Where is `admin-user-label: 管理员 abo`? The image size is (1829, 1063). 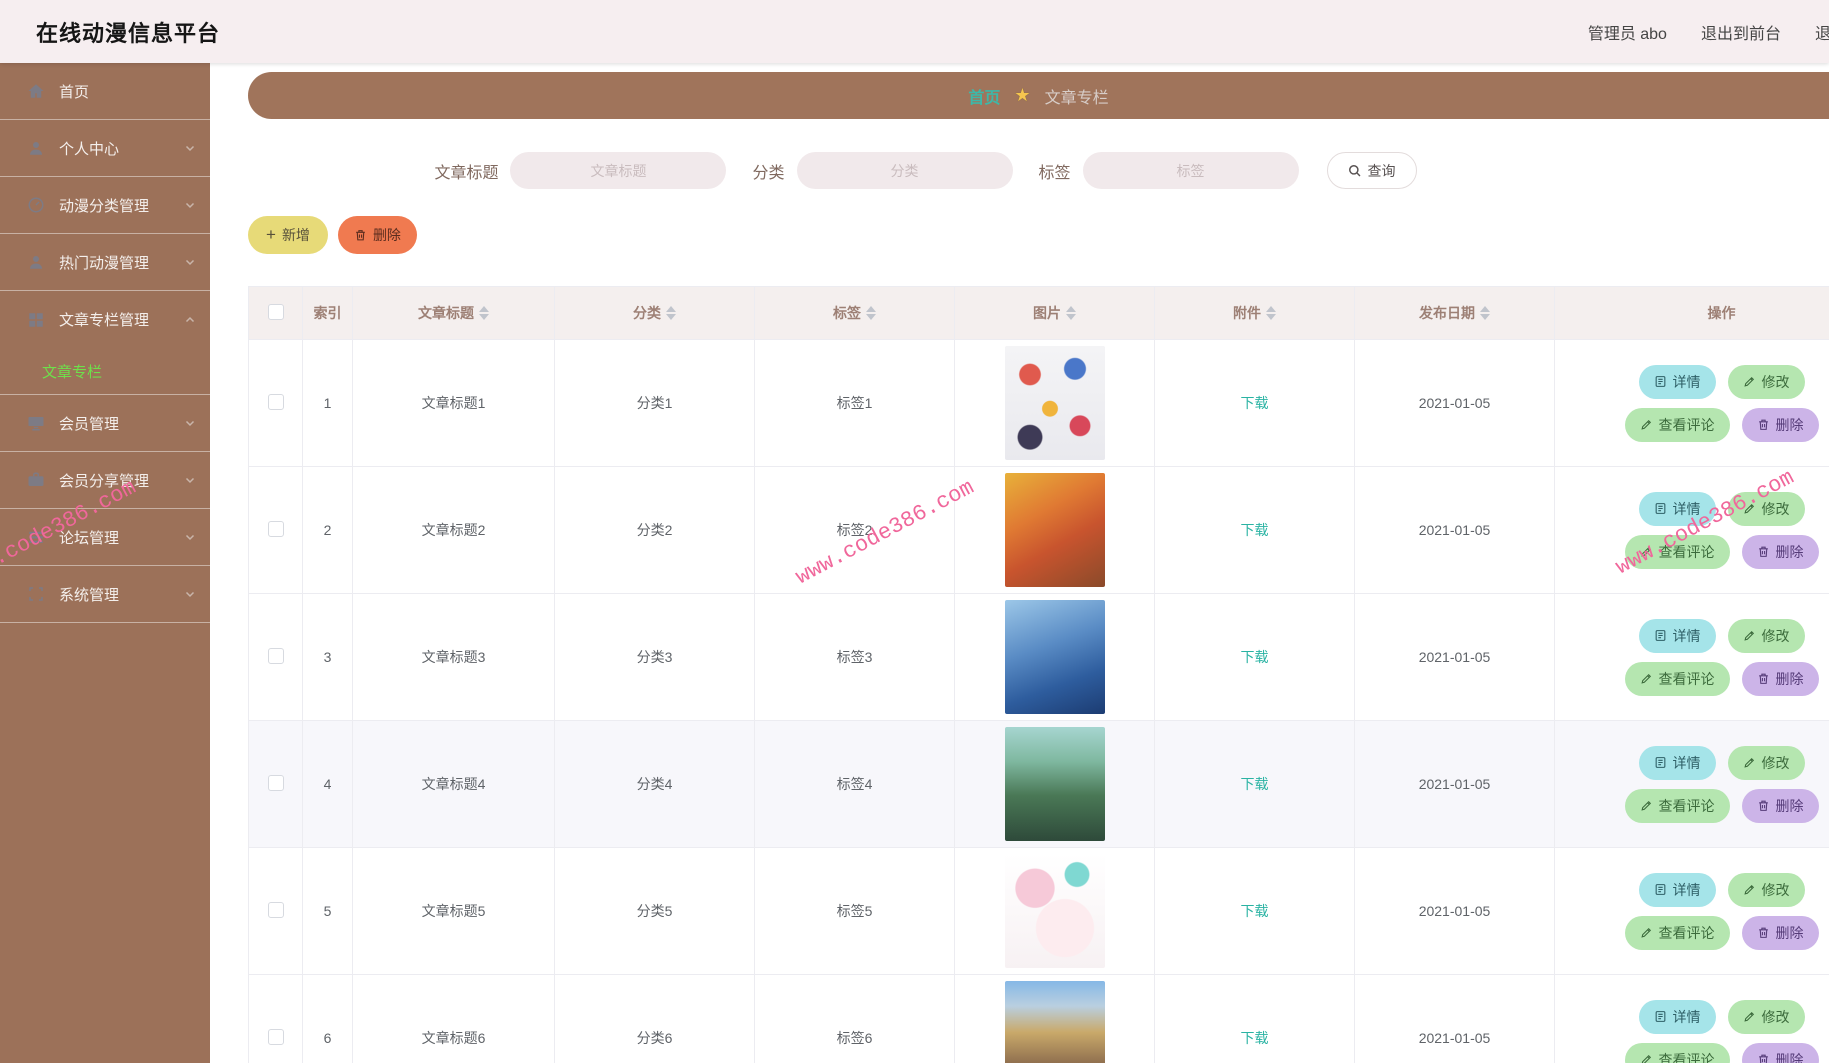 admin-user-label: 管理员 abo is located at coordinates (1627, 34).